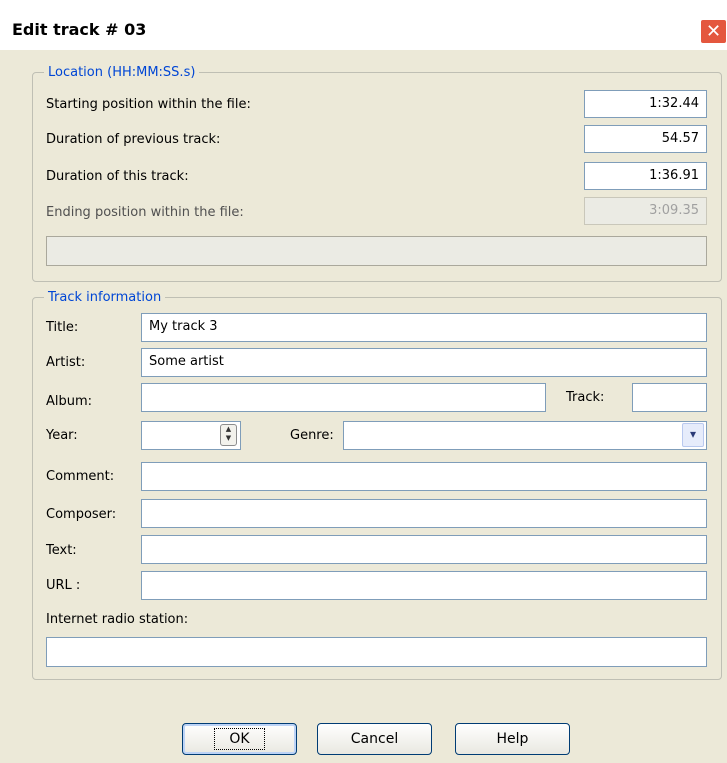 The image size is (727, 763). Describe the element at coordinates (424, 585) in the screenshot. I see `url-input` at that location.